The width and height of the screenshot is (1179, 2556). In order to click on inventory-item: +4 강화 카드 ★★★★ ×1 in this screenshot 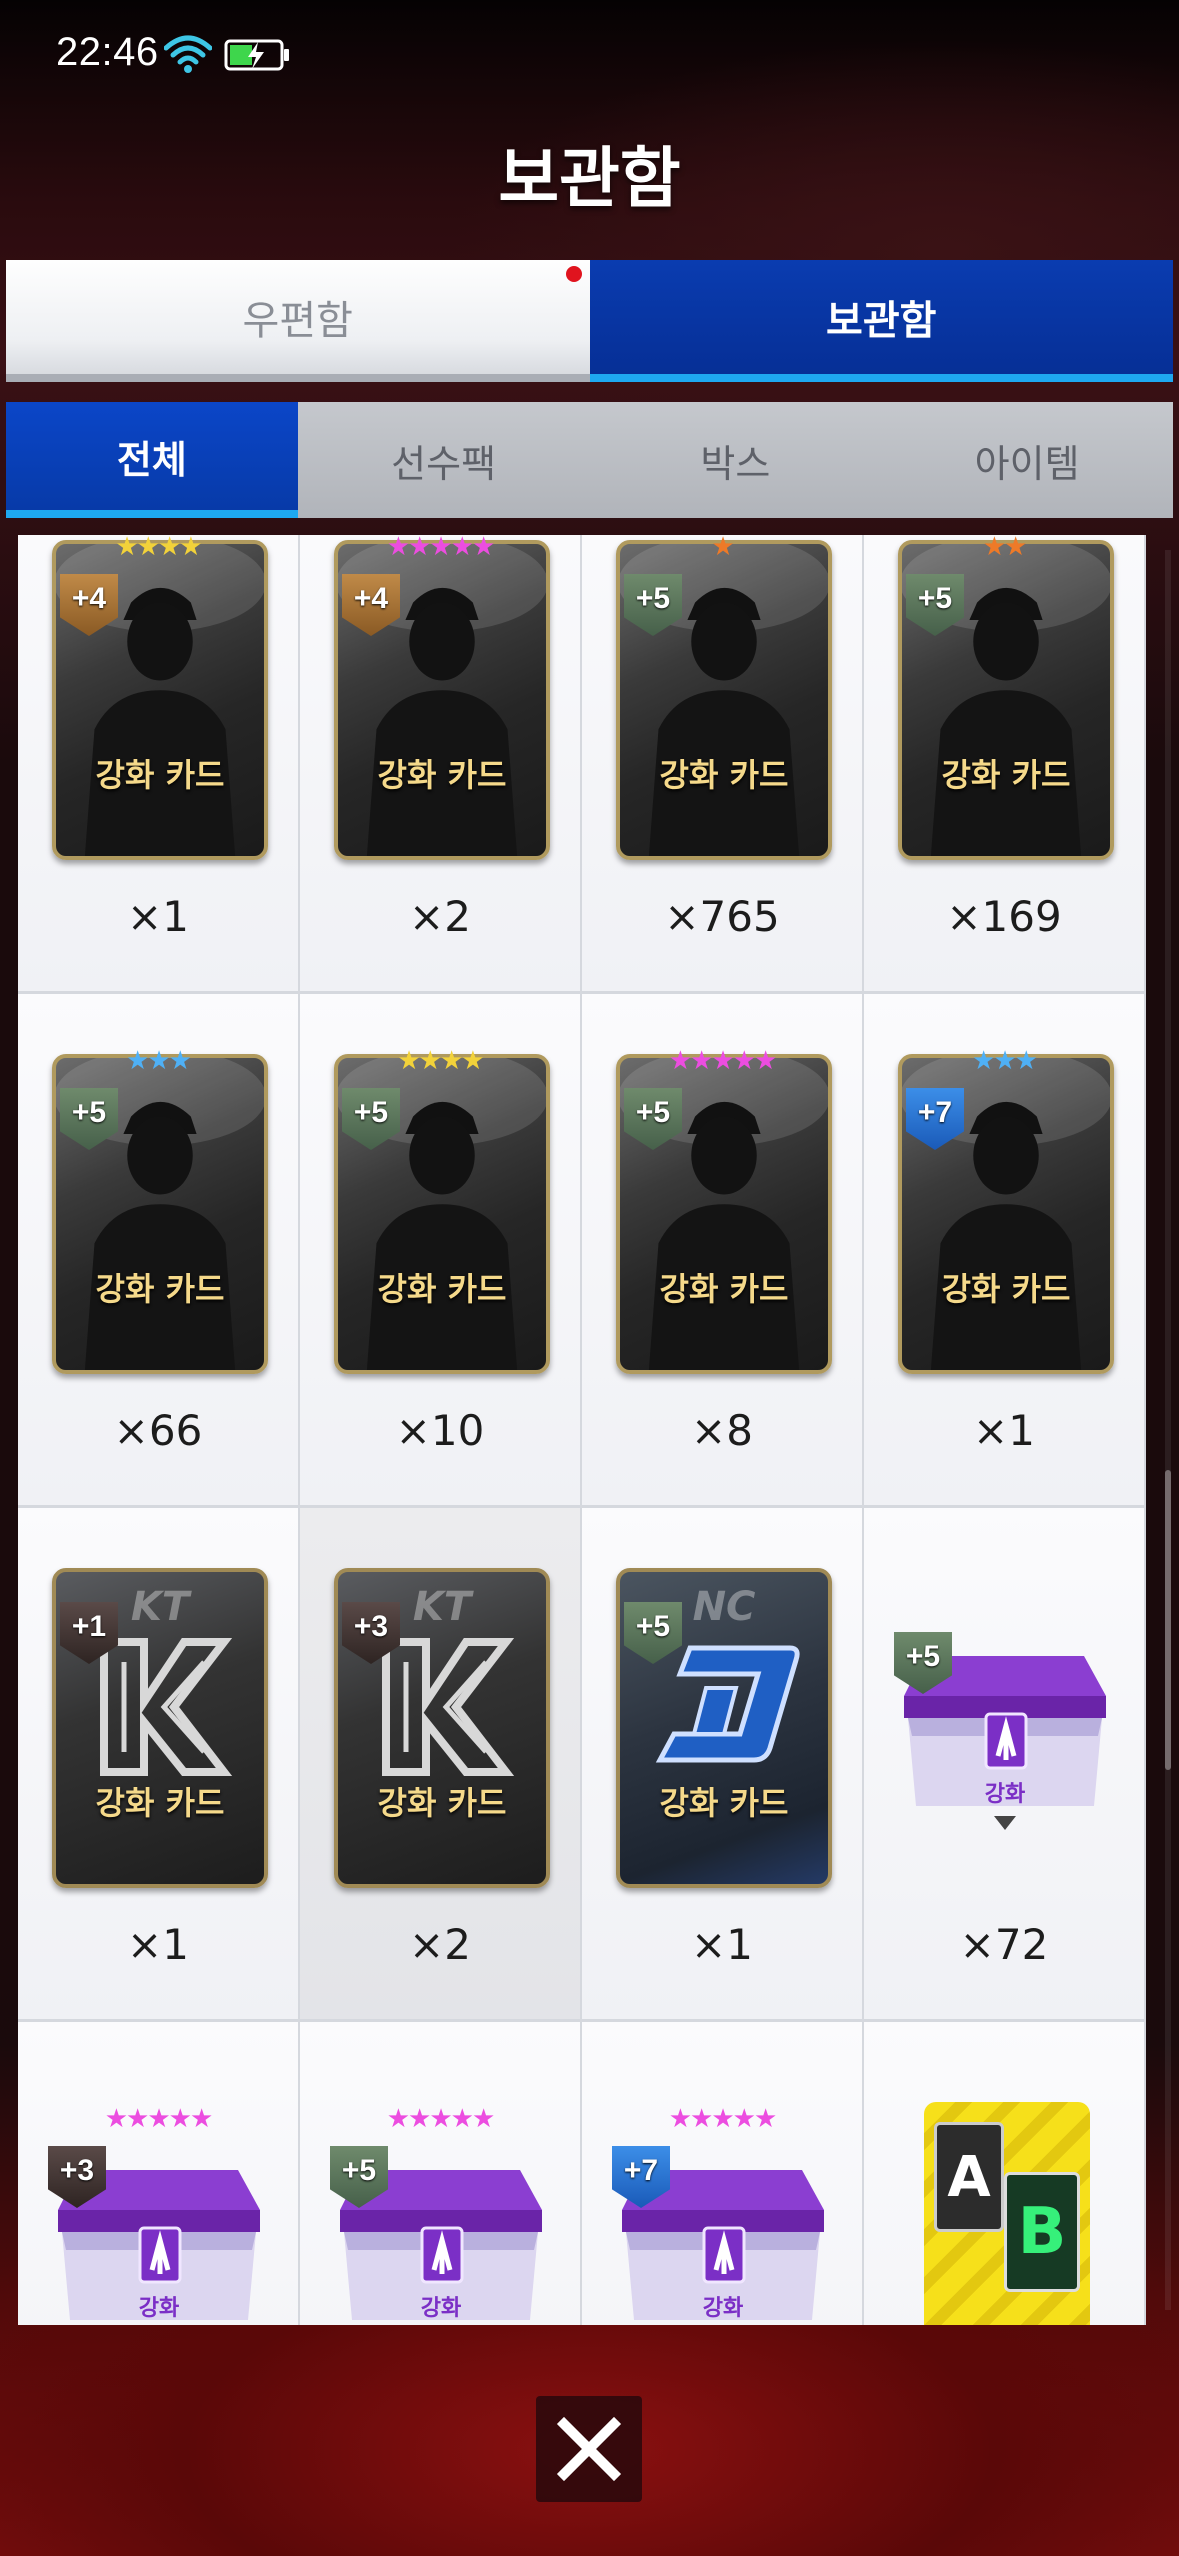, I will do `click(159, 764)`.